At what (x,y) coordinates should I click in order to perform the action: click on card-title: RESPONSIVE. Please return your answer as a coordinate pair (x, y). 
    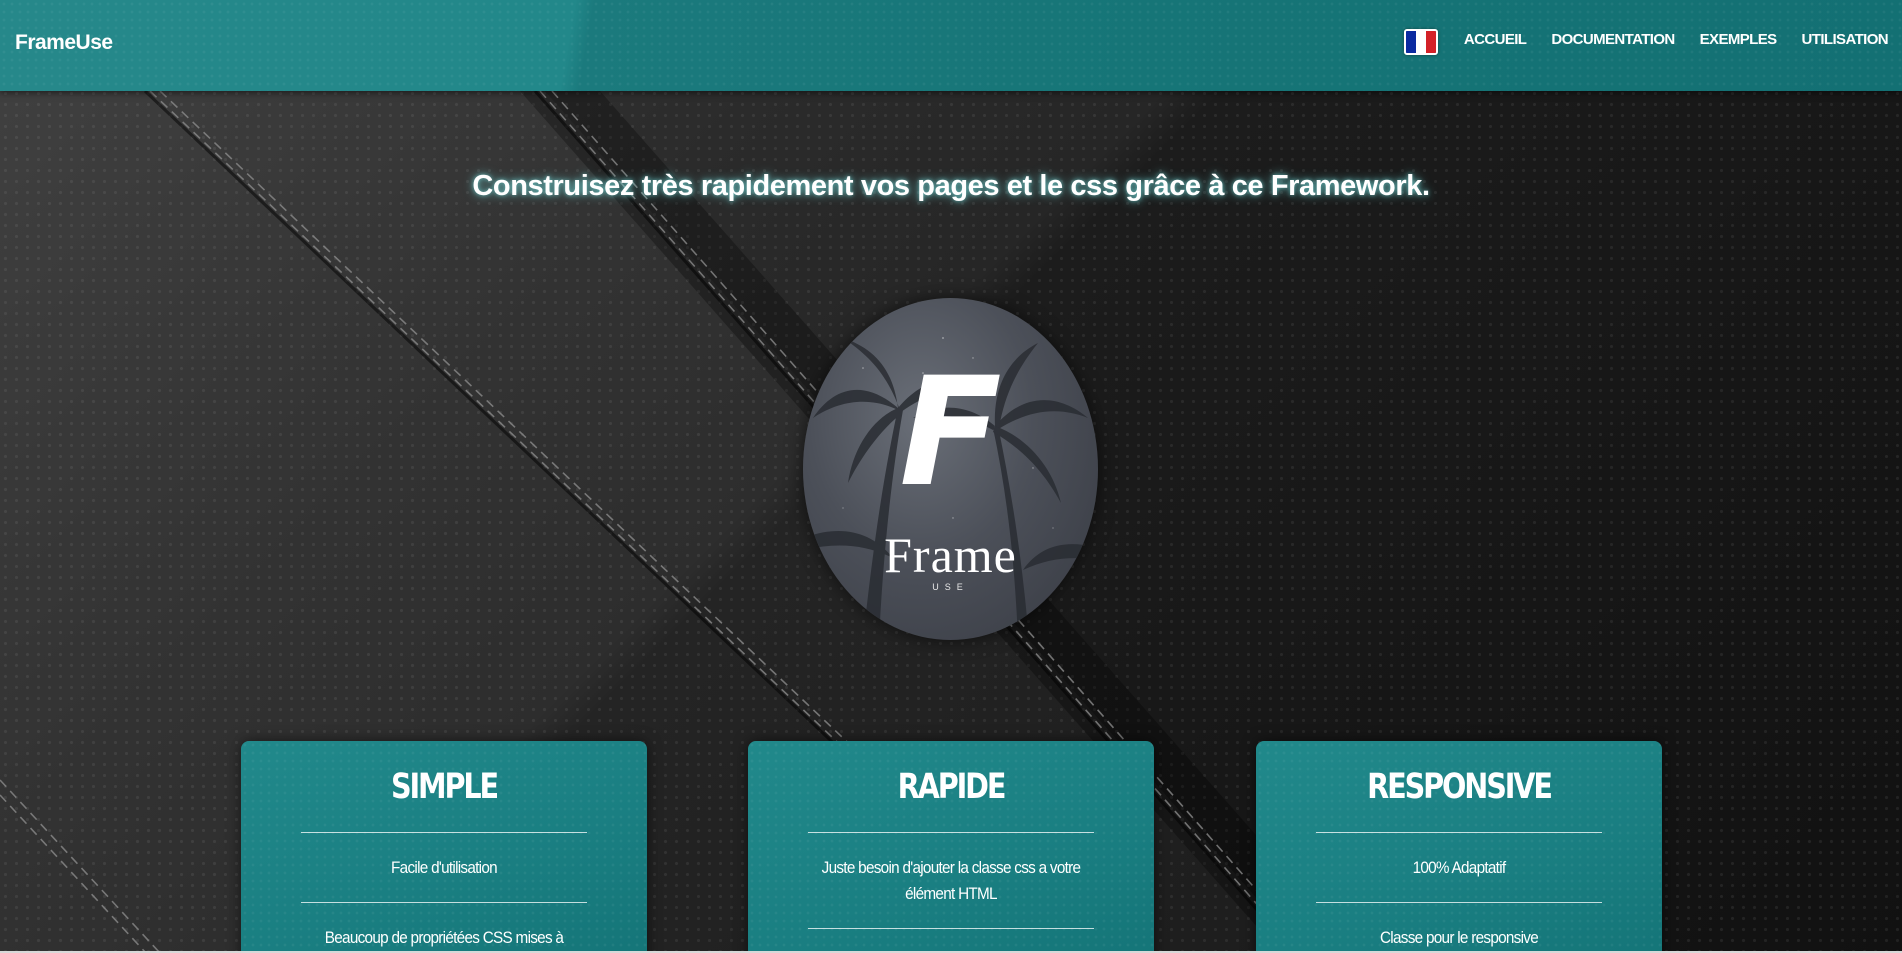
    Looking at the image, I should click on (1460, 787).